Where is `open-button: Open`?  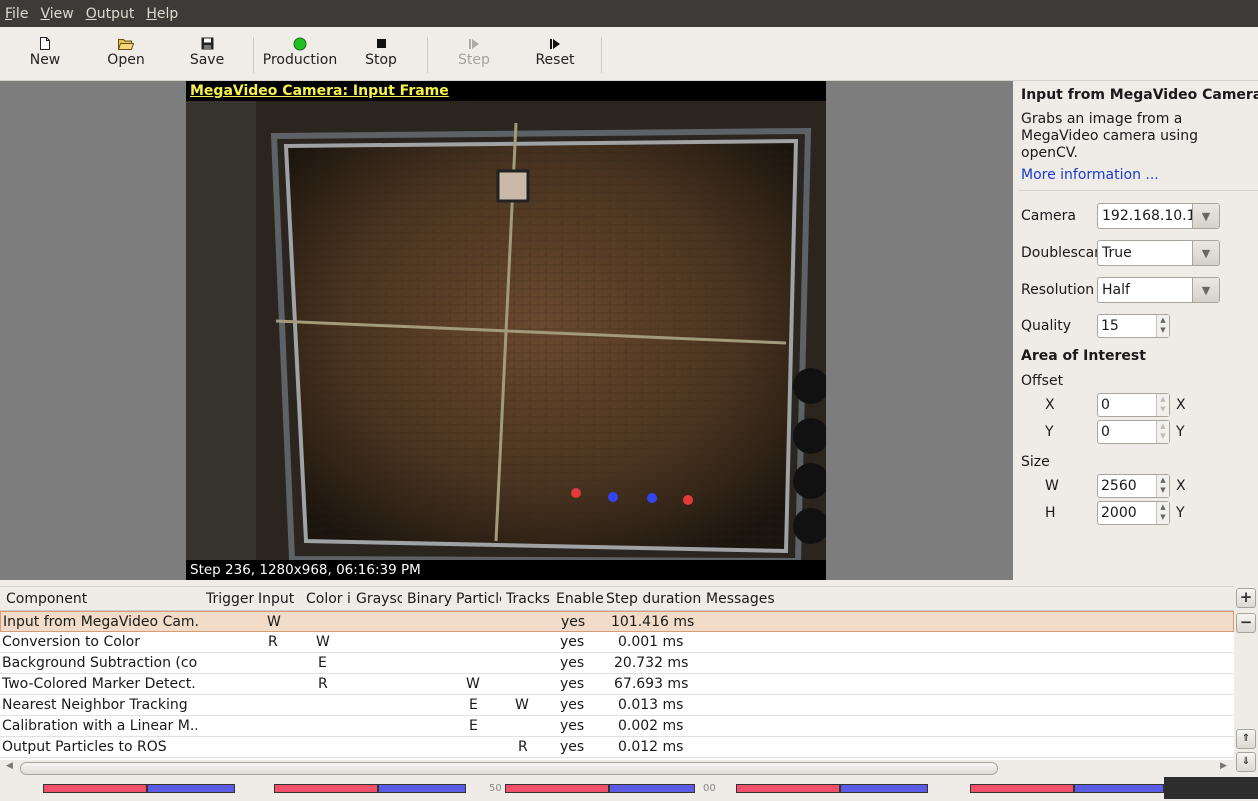
open-button: Open is located at coordinates (126, 51).